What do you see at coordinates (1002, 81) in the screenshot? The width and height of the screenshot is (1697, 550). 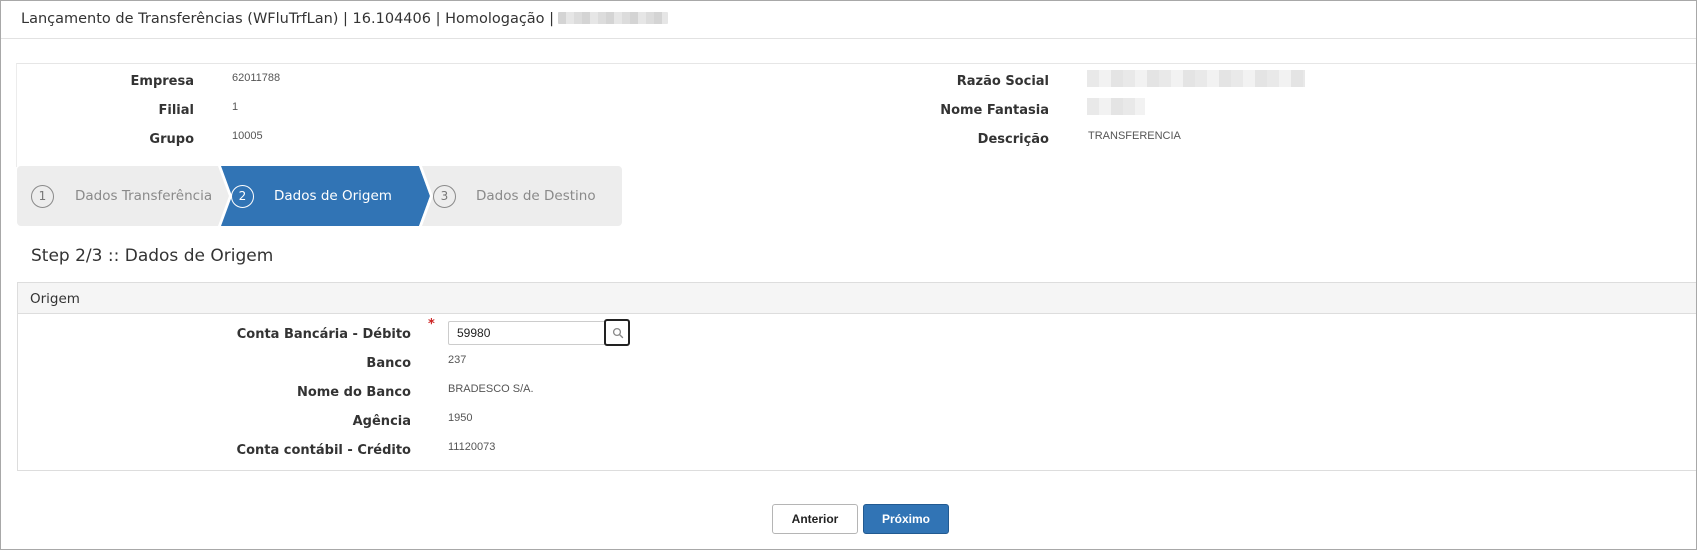 I see `razao-social-label: Razão Social` at bounding box center [1002, 81].